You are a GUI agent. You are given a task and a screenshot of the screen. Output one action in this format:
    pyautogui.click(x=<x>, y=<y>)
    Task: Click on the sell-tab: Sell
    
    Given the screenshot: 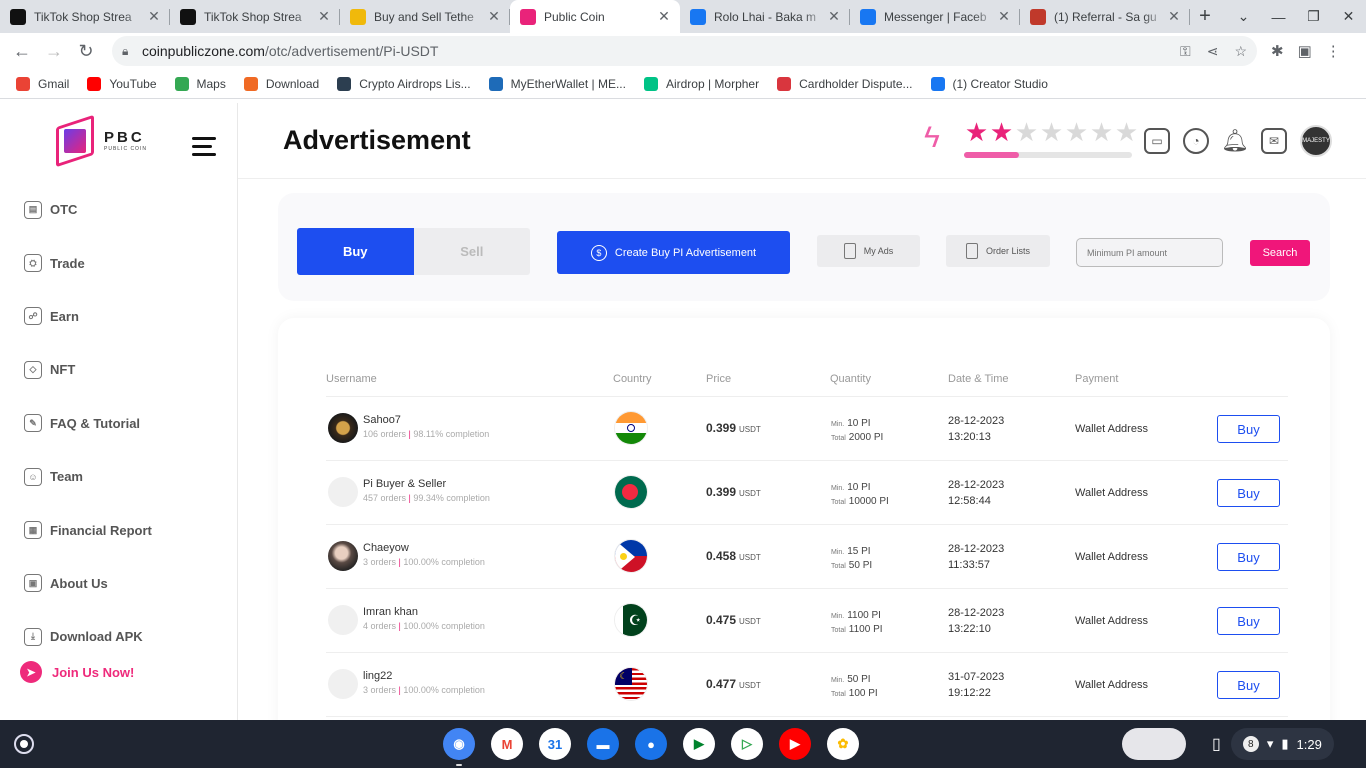 What is the action you would take?
    pyautogui.click(x=471, y=251)
    